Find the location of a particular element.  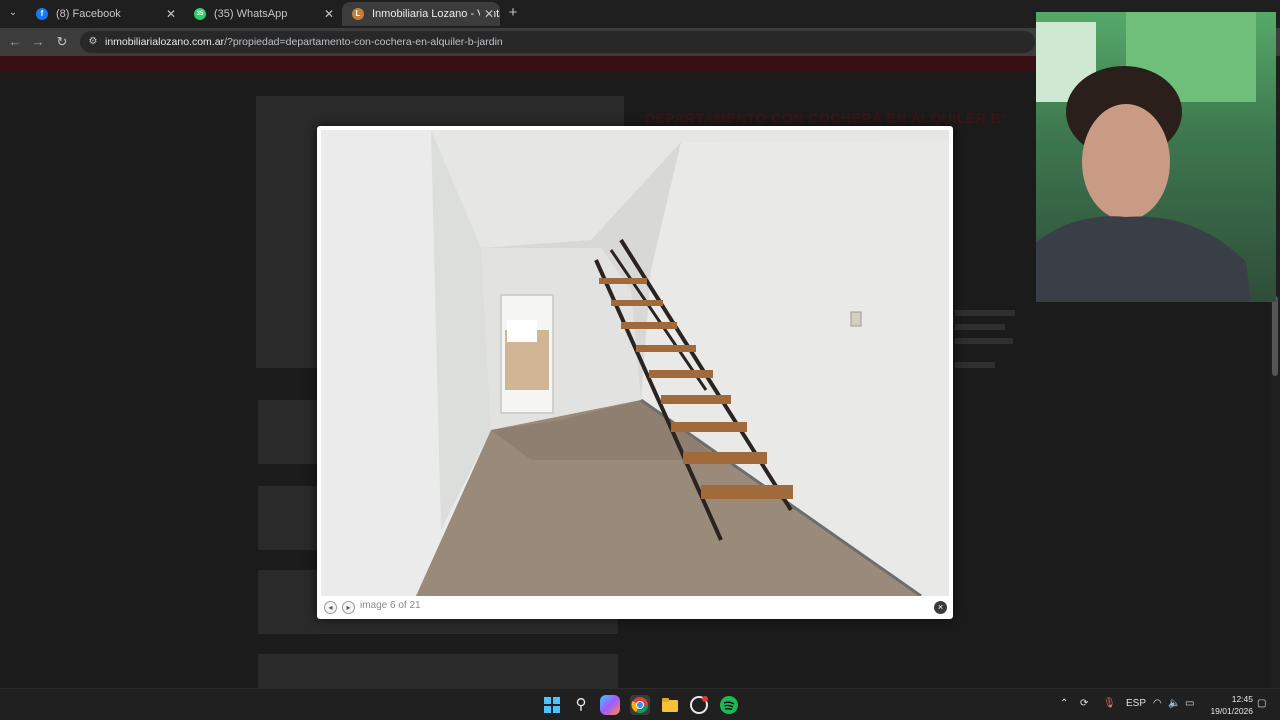

whatsapp-icon: 35 is located at coordinates (200, 14).